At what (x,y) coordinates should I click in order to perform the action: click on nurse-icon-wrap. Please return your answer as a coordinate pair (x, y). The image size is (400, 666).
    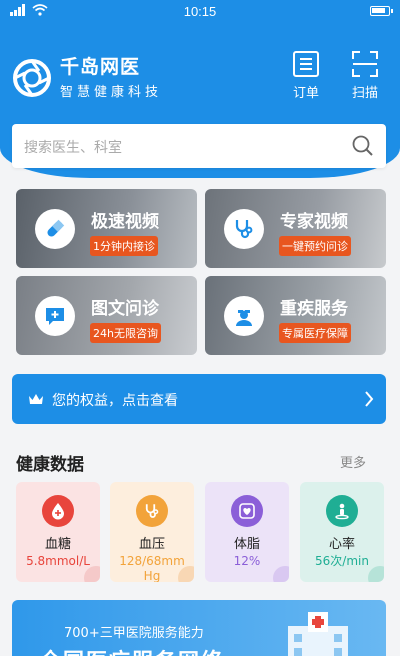
    Looking at the image, I should click on (244, 316).